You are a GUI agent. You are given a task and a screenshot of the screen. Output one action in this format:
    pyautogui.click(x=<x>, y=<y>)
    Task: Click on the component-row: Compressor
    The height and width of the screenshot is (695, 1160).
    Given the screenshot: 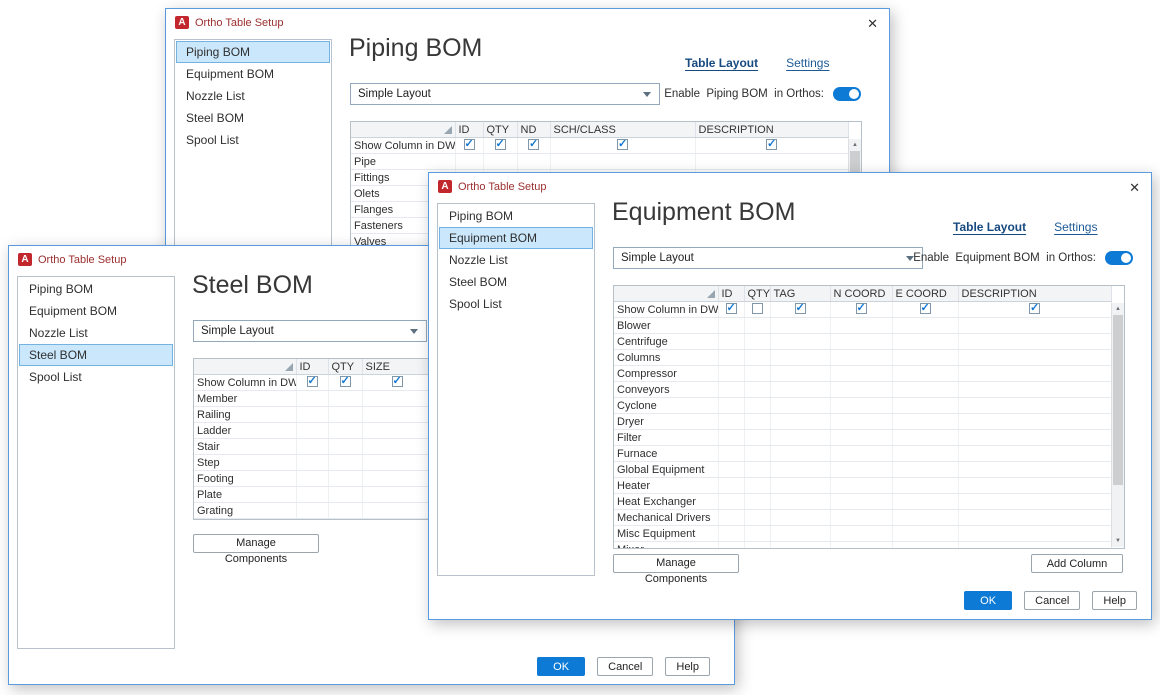 What is the action you would take?
    pyautogui.click(x=863, y=373)
    